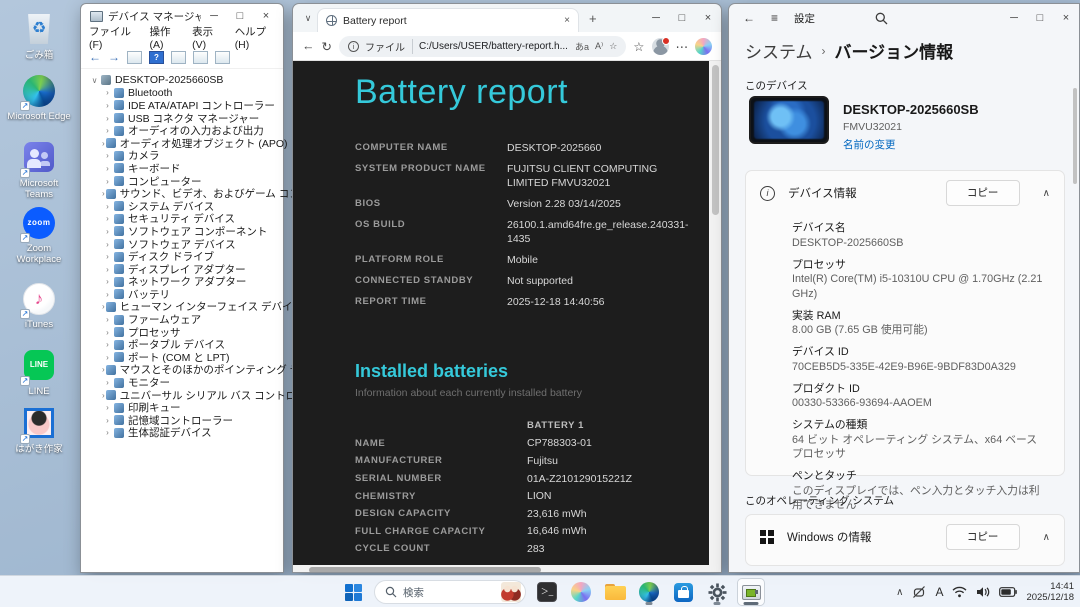 Image resolution: width=1080 pixels, height=607 pixels. I want to click on new-tab-button: +, so click(593, 18).